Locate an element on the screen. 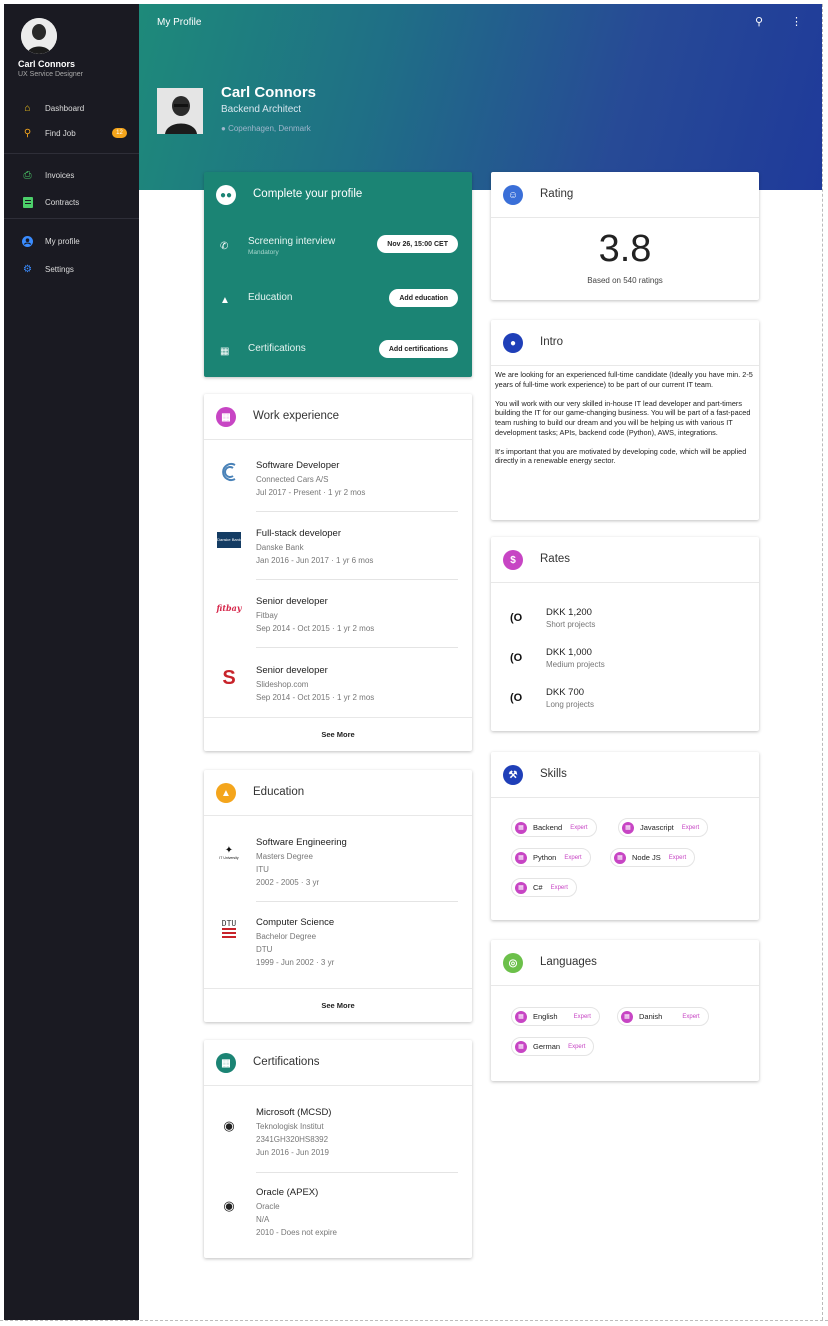 The width and height of the screenshot is (828, 1326). sidebar-item-settings: ⚙ Settings is located at coordinates (71, 269).